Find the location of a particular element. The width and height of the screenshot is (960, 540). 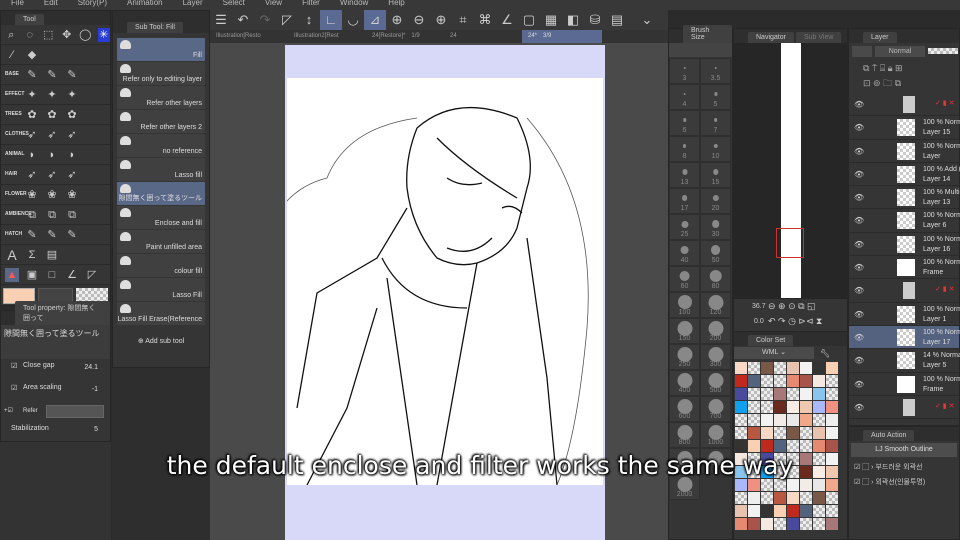

fill-tool-icon: ▲ is located at coordinates (12, 274).